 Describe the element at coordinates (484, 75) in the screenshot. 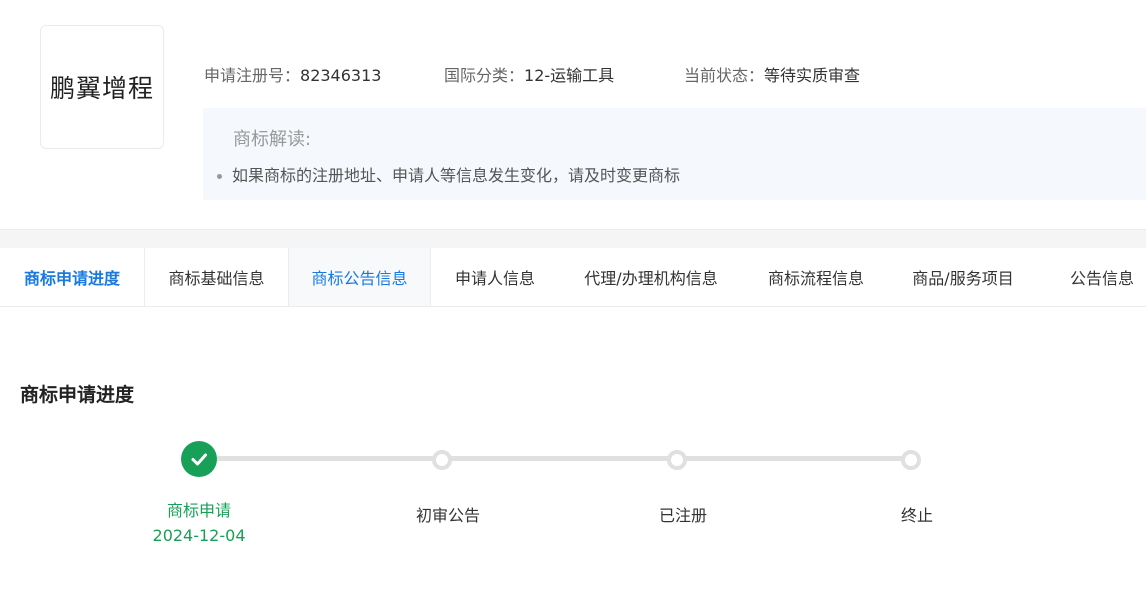

I see `international-class-label: 国际分类：` at that location.